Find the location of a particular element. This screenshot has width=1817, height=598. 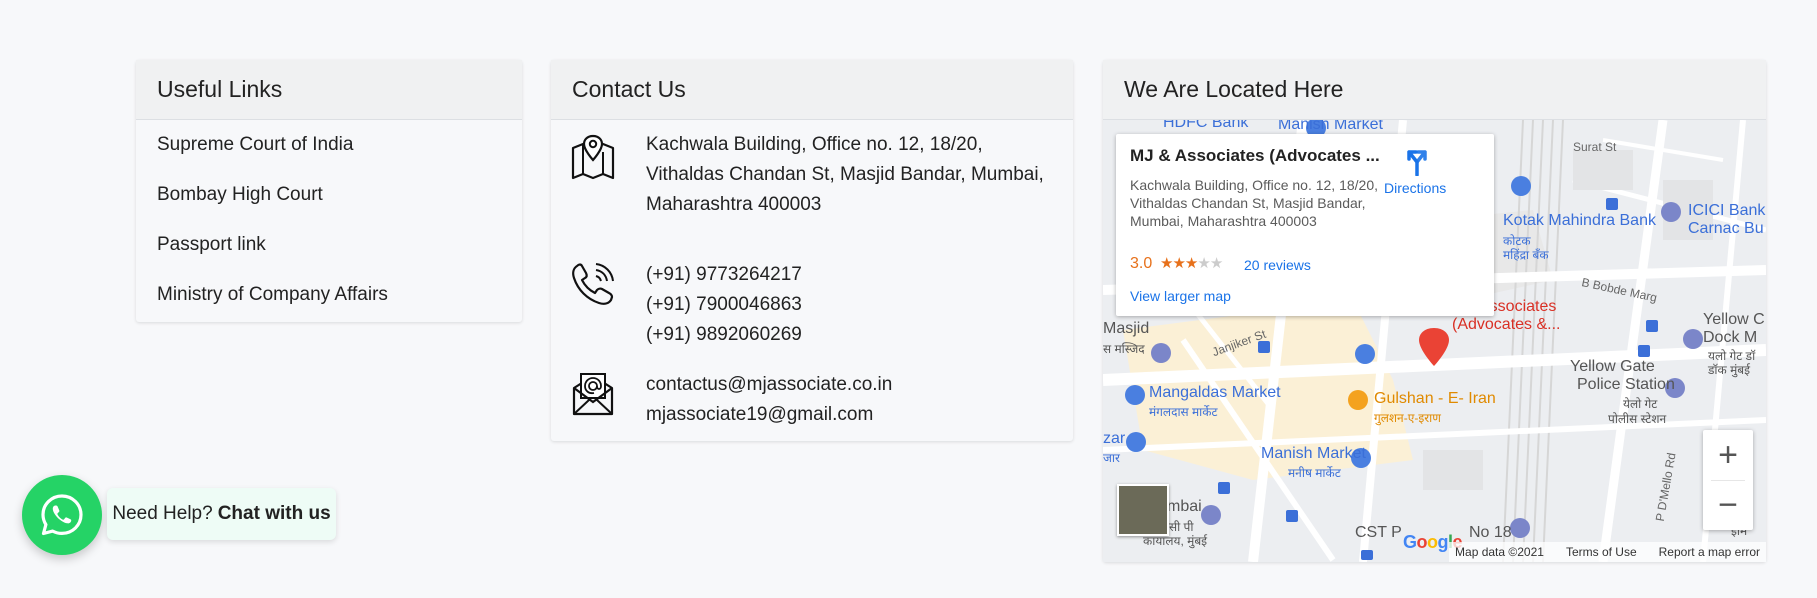

report-map-error-link: Report a map error is located at coordinates (1709, 552).